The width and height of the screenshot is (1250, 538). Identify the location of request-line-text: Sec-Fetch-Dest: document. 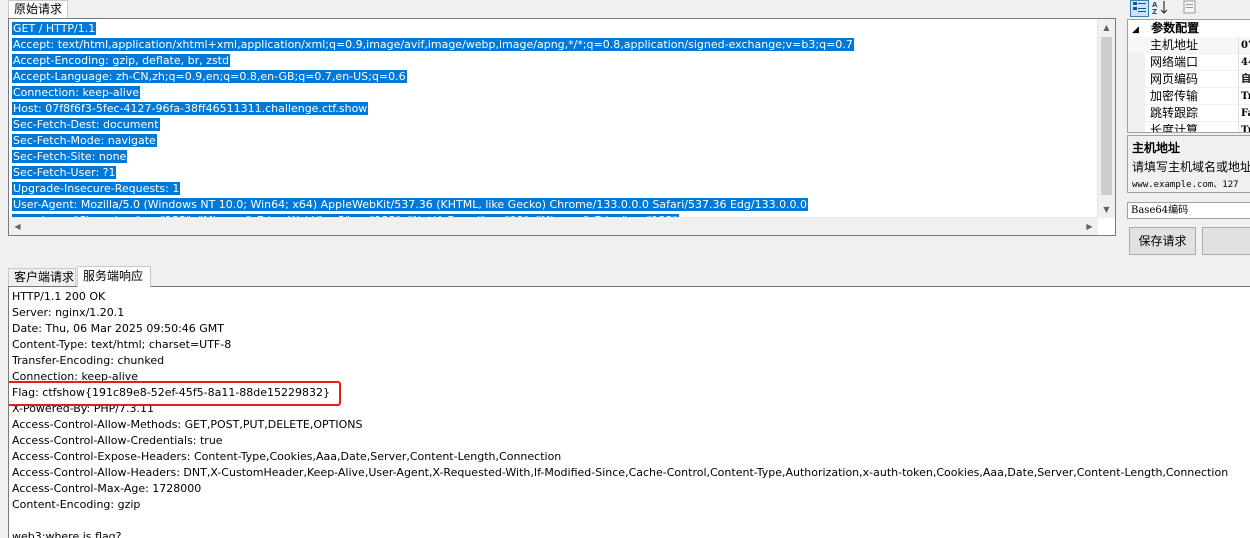
(86, 124).